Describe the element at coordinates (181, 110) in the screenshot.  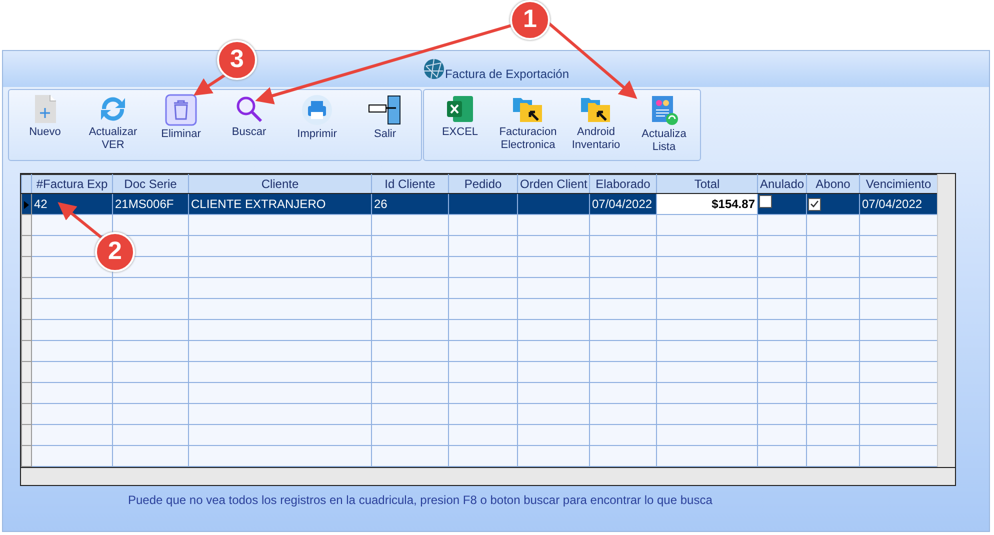
I see `trash-icon` at that location.